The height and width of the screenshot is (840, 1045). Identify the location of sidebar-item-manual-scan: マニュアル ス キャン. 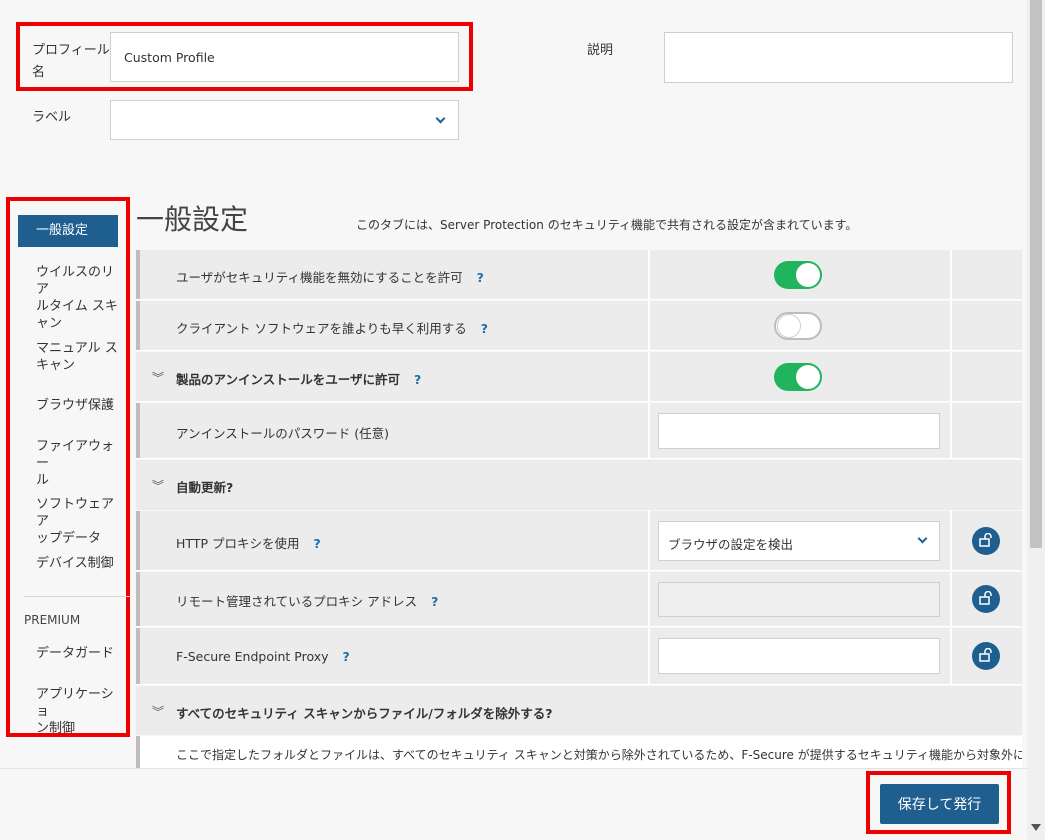
(68, 357).